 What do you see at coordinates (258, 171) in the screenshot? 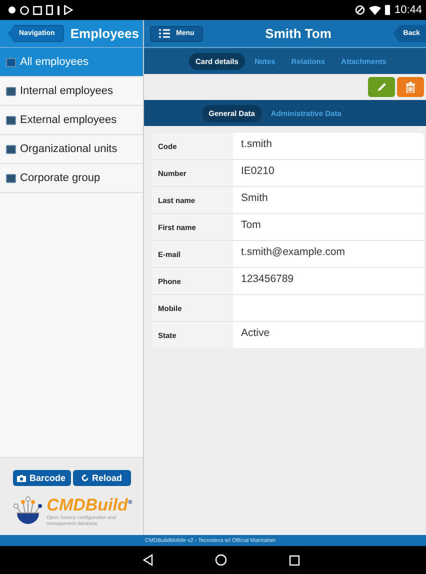
I see `field-value: IE0210` at bounding box center [258, 171].